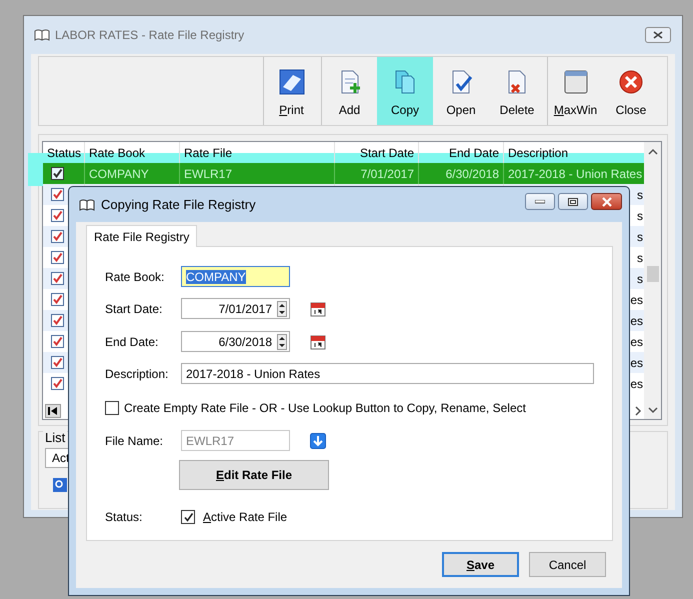  Describe the element at coordinates (653, 410) in the screenshot. I see `chevron-down-icon` at that location.